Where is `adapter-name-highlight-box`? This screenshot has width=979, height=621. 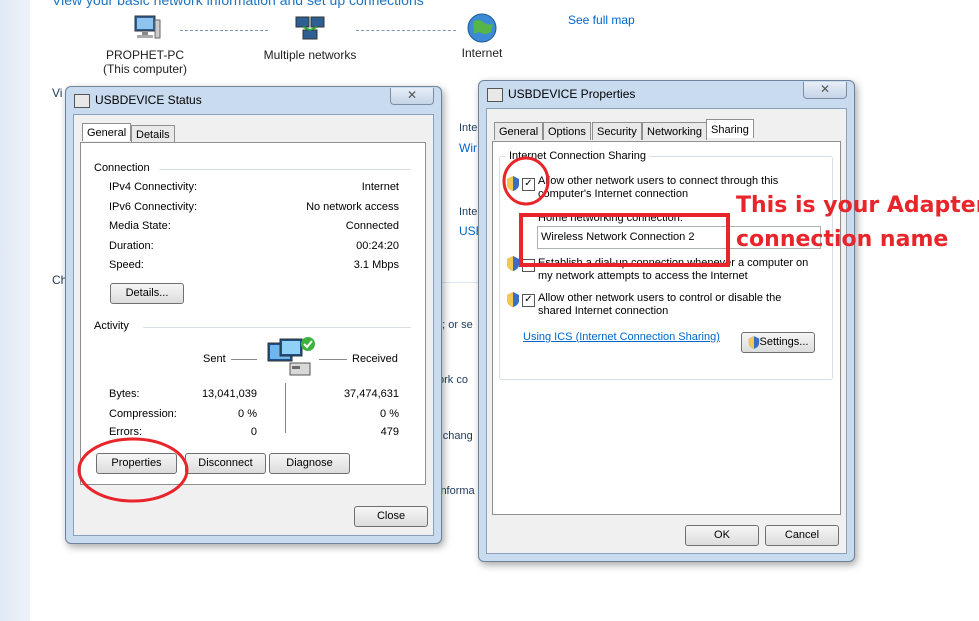 adapter-name-highlight-box is located at coordinates (624, 240).